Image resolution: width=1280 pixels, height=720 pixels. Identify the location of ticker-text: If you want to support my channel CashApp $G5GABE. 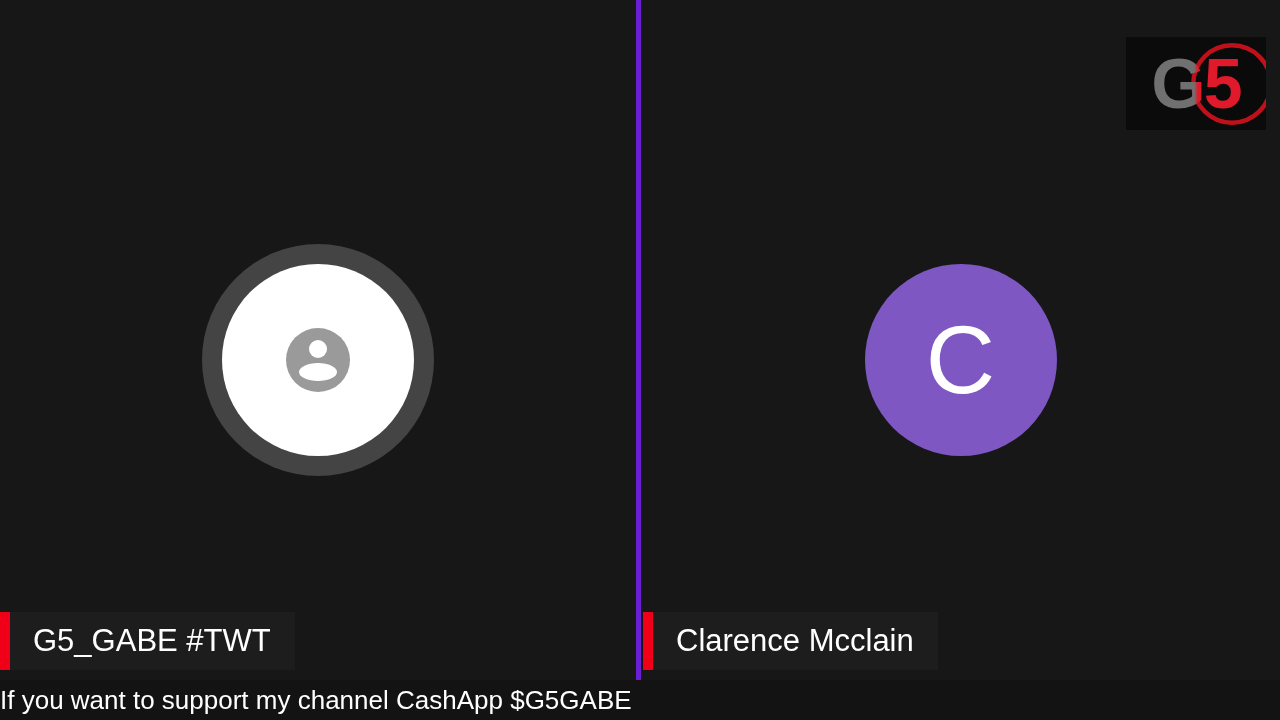
(640, 700).